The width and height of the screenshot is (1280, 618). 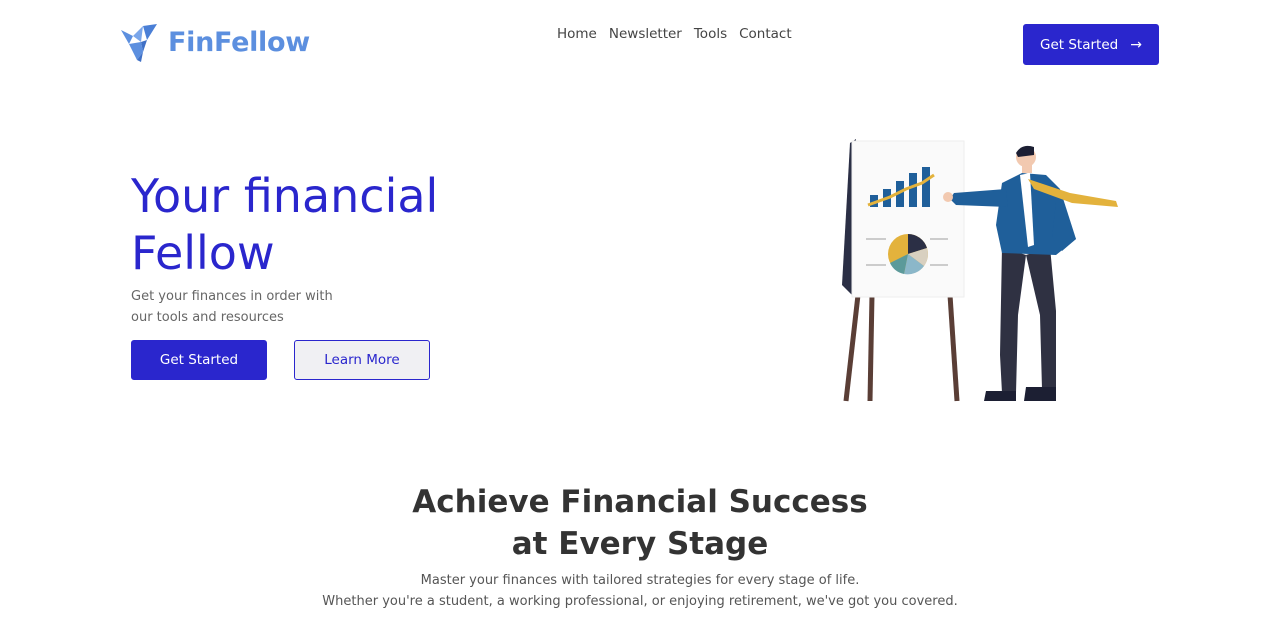 What do you see at coordinates (1079, 44) in the screenshot?
I see `header-get-started-label: Get Started` at bounding box center [1079, 44].